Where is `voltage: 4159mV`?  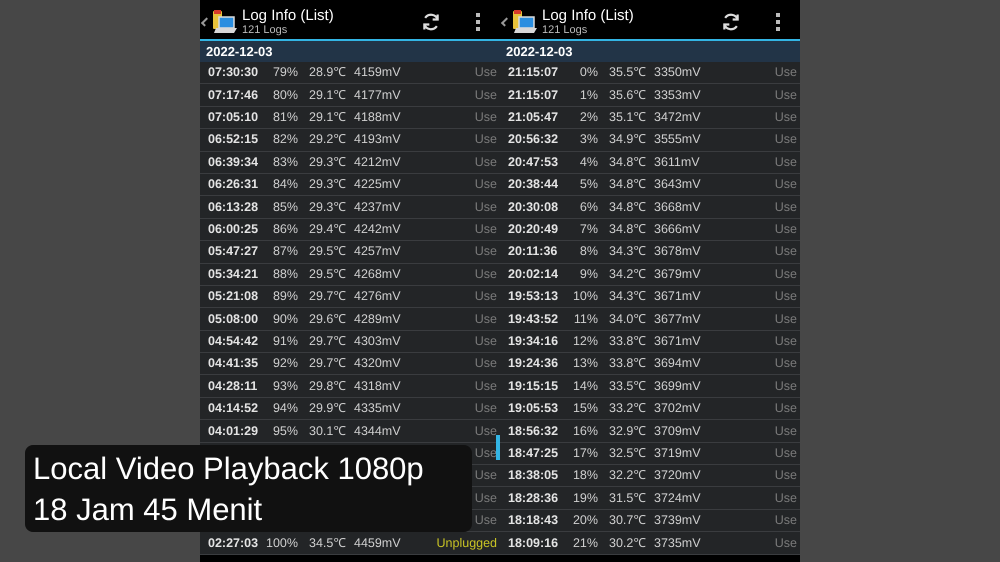 voltage: 4159mV is located at coordinates (377, 72).